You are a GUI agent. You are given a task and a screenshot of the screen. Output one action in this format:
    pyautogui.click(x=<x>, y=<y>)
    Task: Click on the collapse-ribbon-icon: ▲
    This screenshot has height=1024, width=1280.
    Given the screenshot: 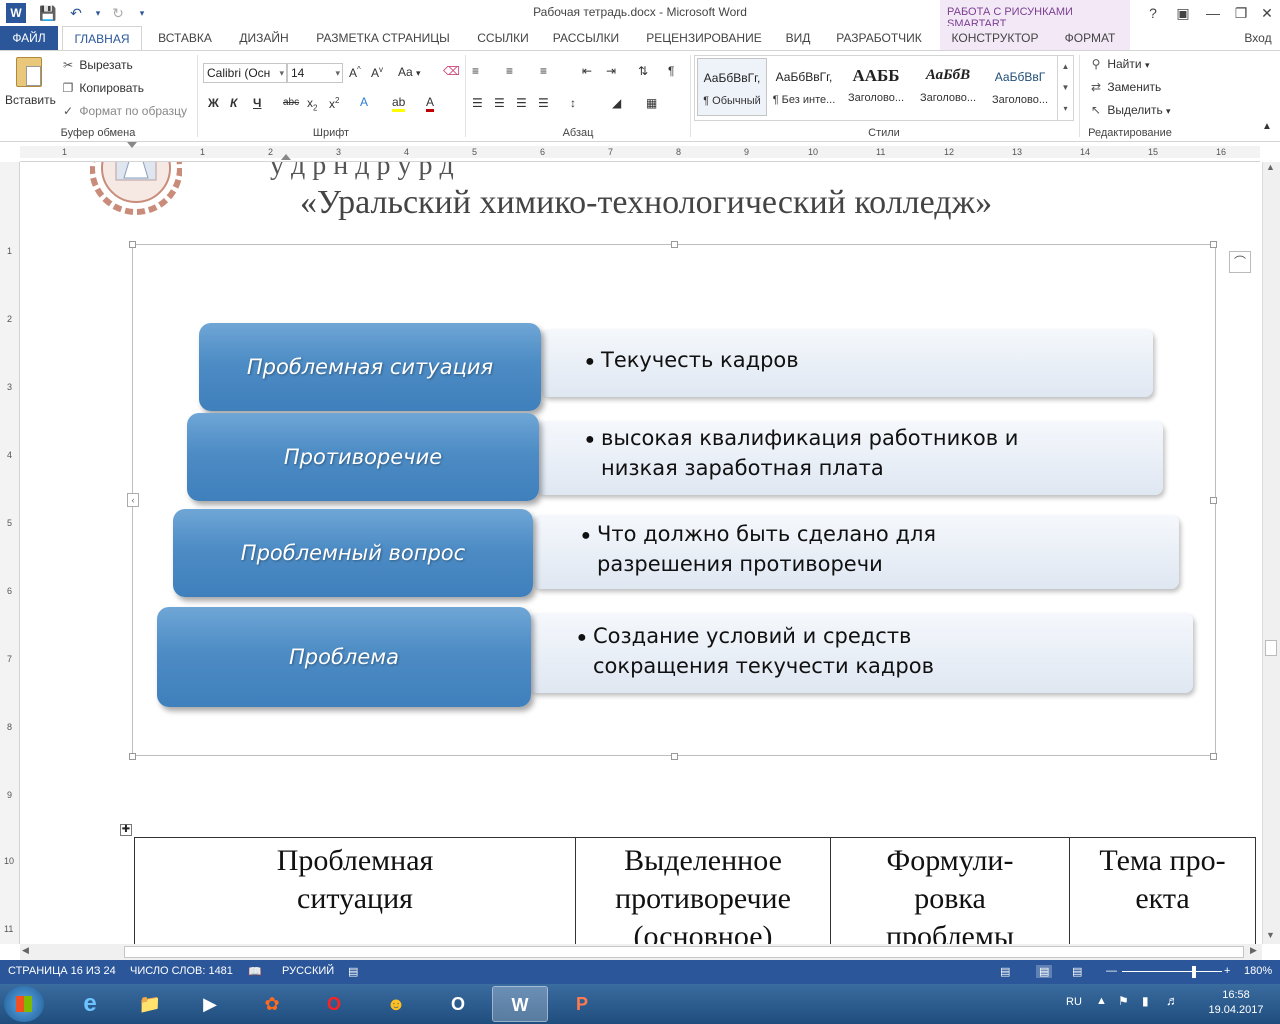 What is the action you would take?
    pyautogui.click(x=1267, y=126)
    